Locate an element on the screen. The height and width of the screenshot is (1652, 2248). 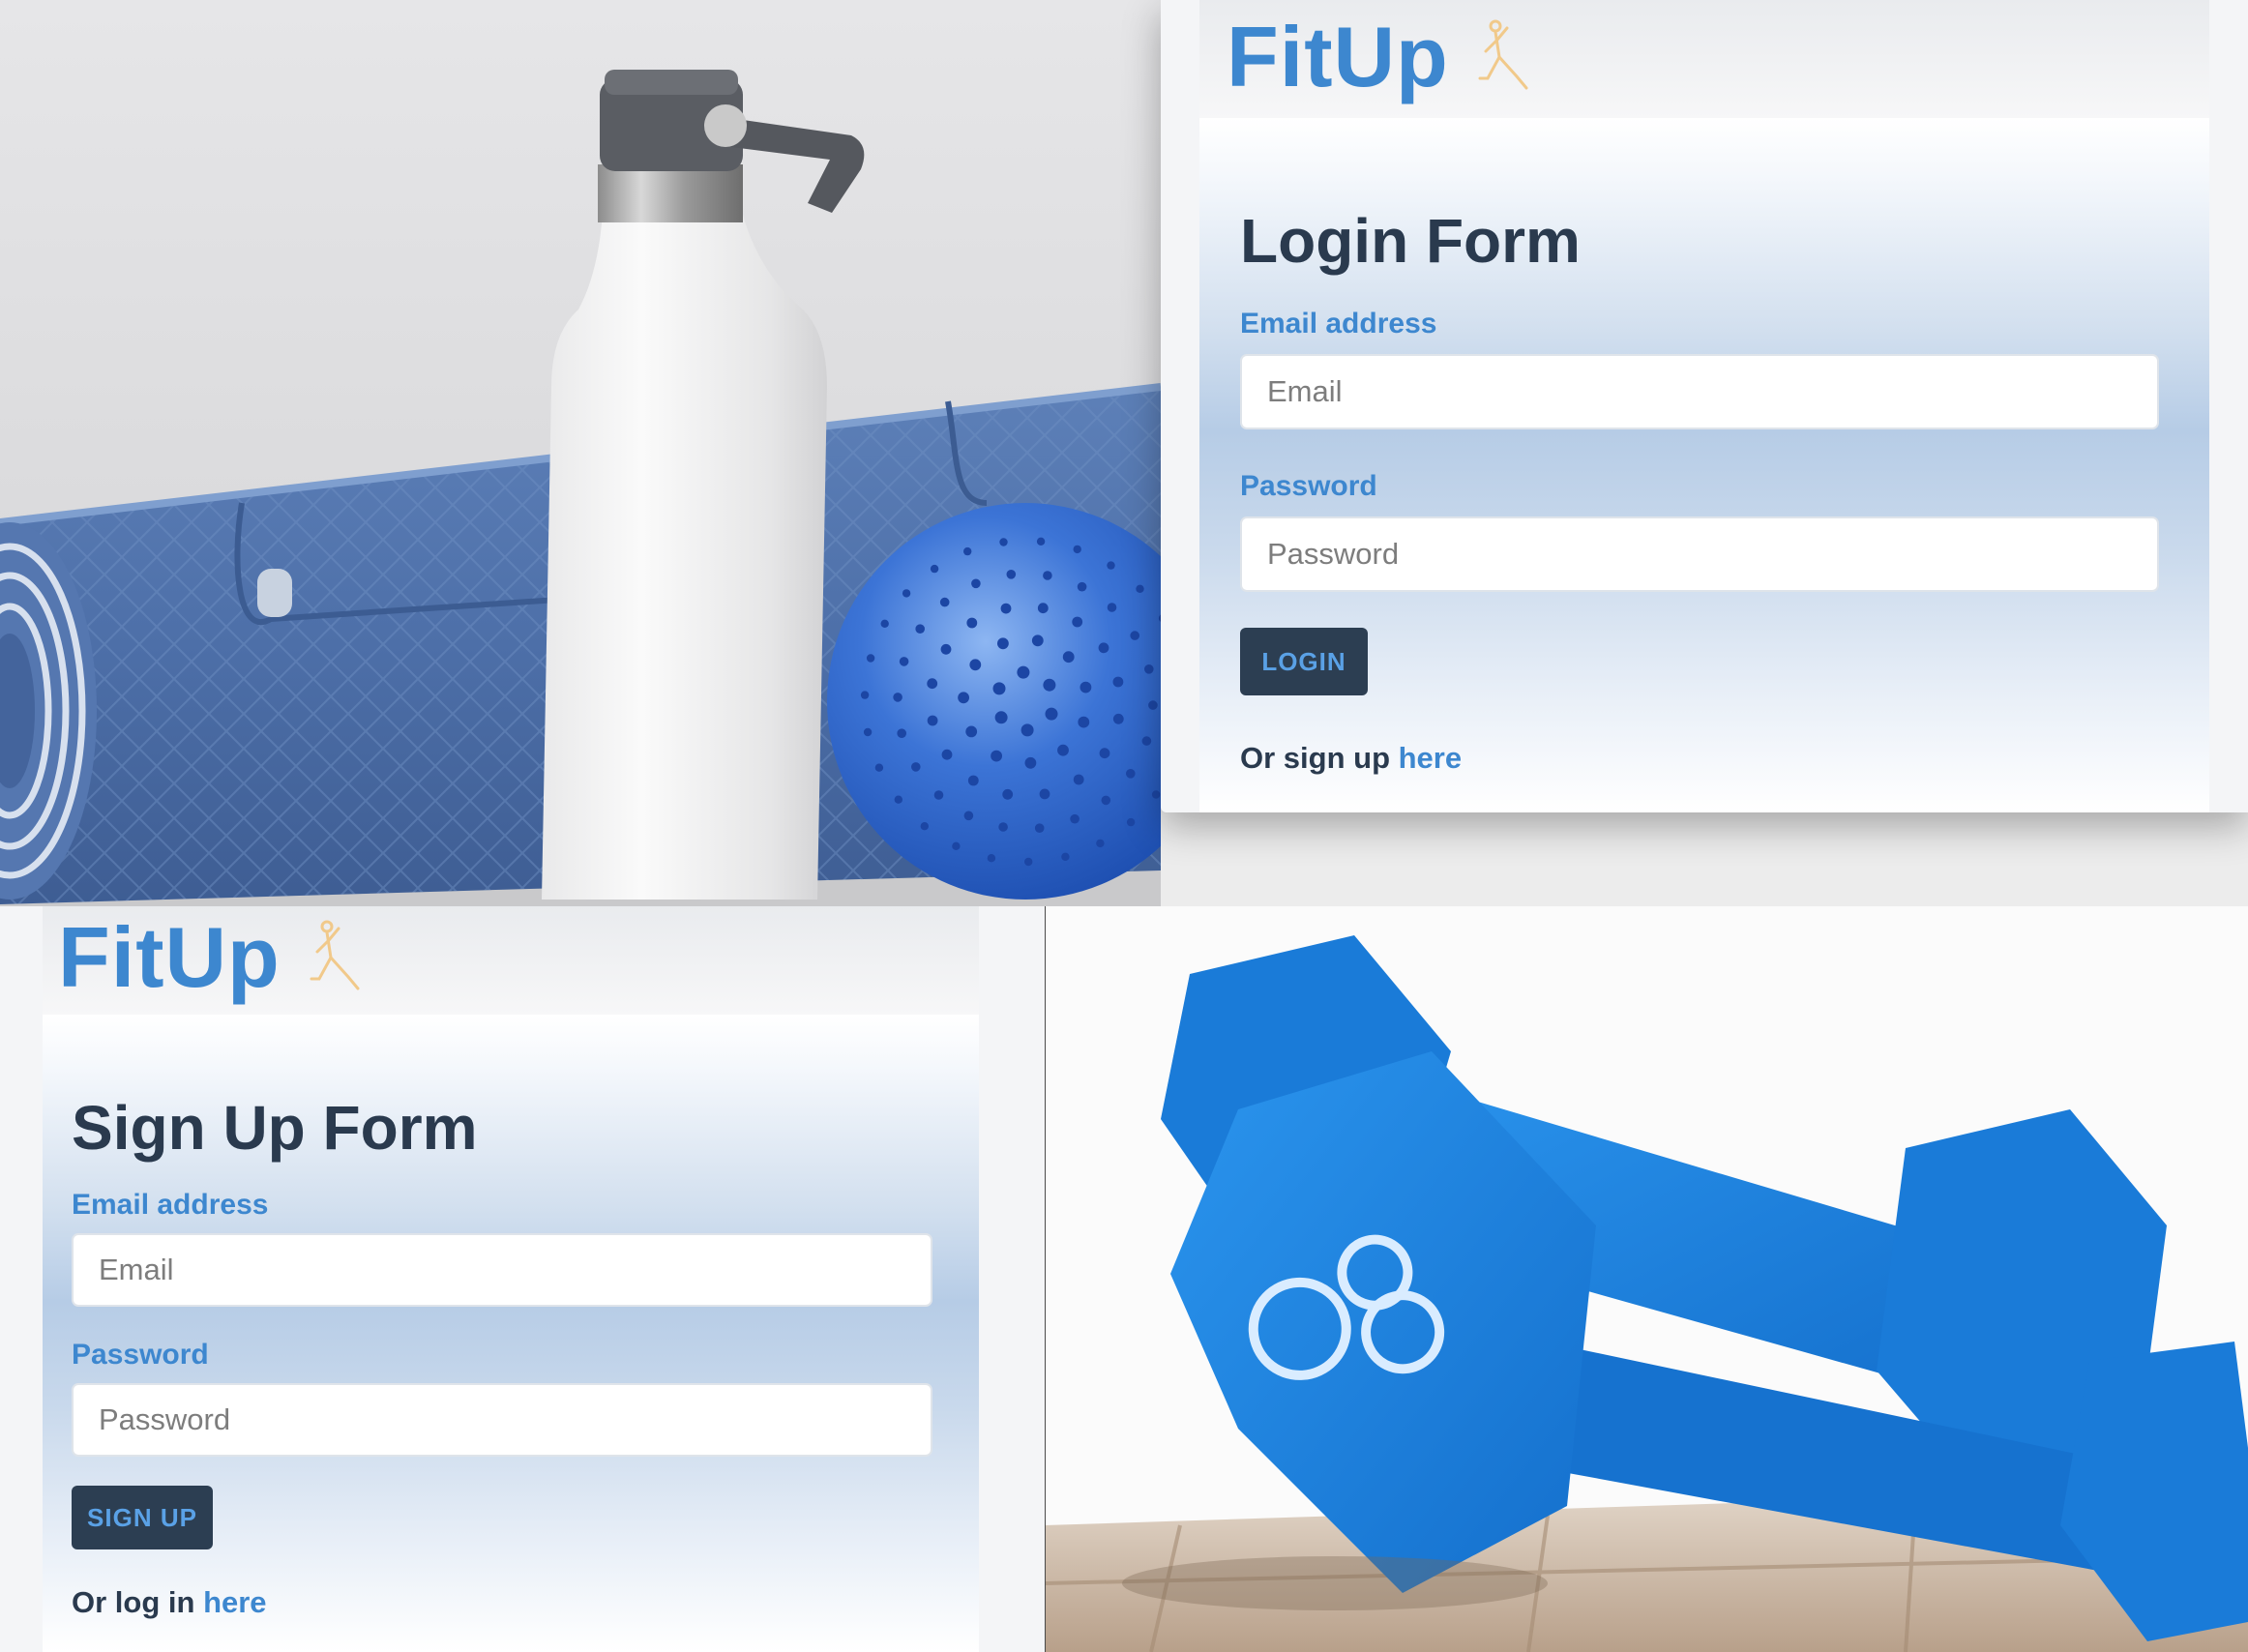
signup-link: here is located at coordinates (1431, 758).